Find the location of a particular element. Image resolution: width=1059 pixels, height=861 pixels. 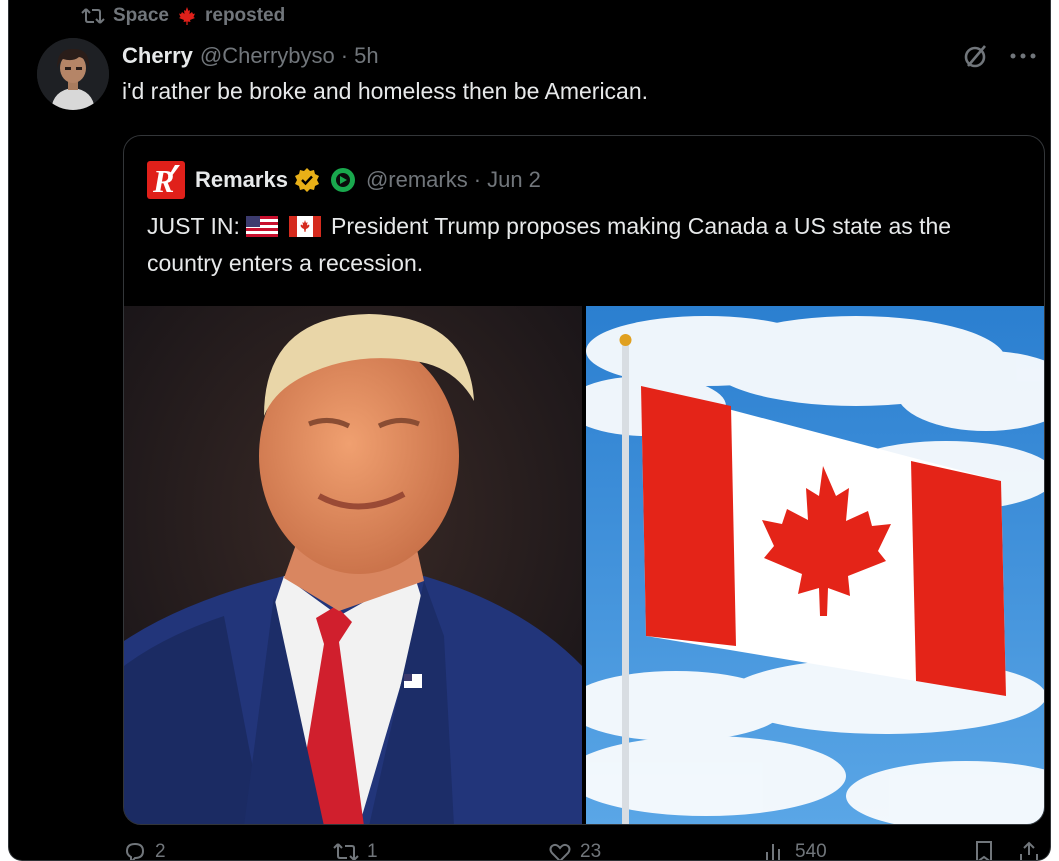

author-handle: @Cherrybyso is located at coordinates (267, 56).